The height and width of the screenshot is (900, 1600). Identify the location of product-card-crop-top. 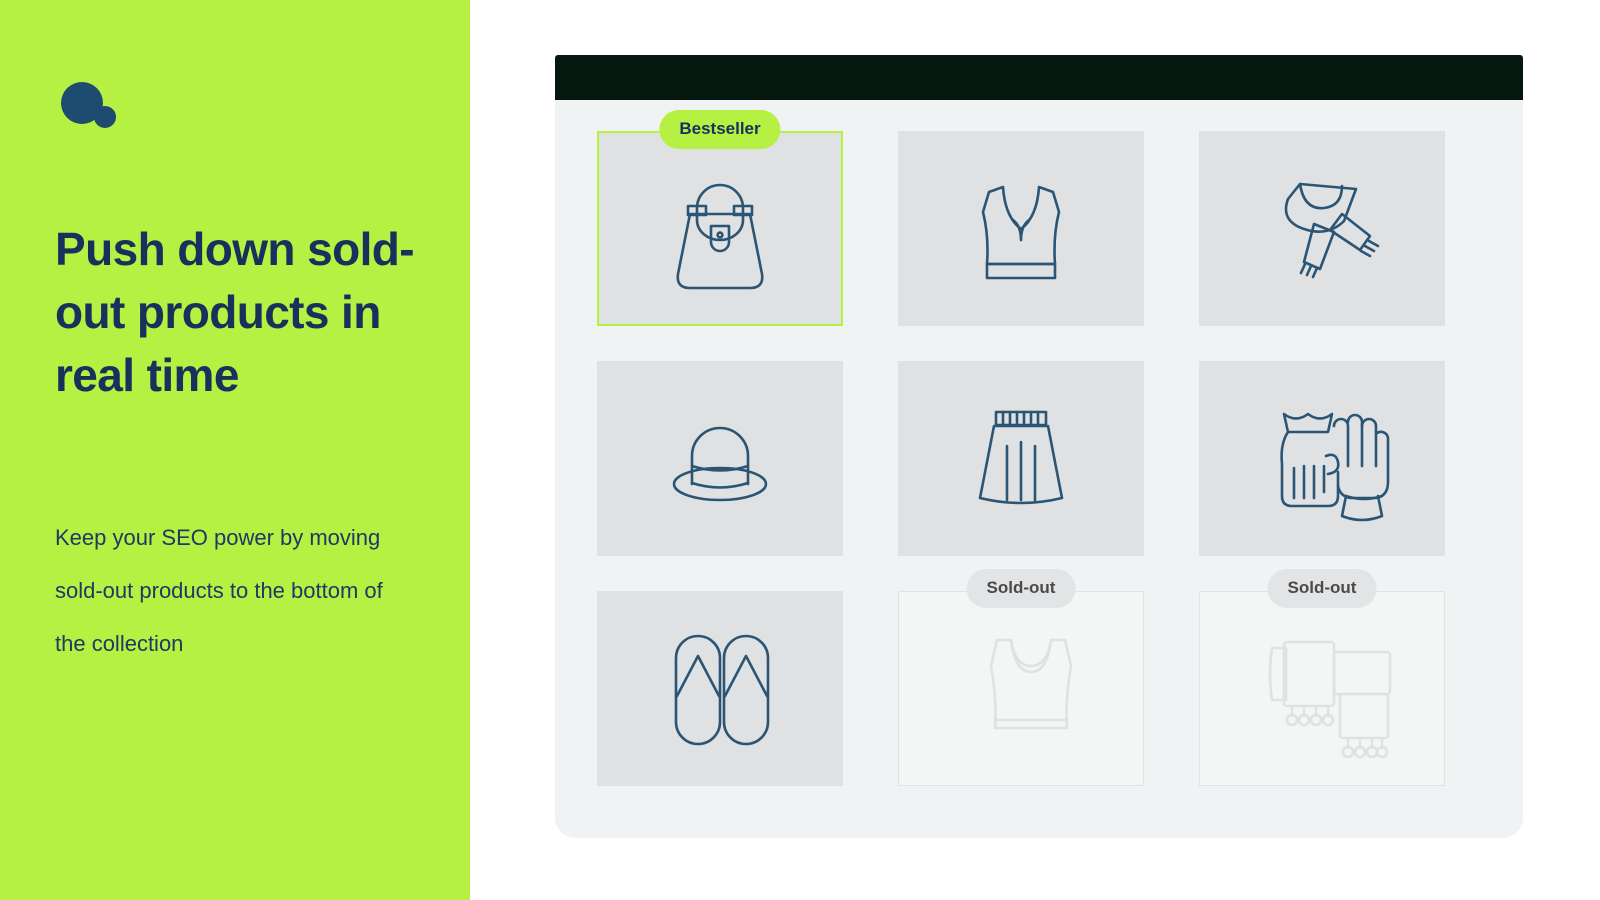
(1021, 228).